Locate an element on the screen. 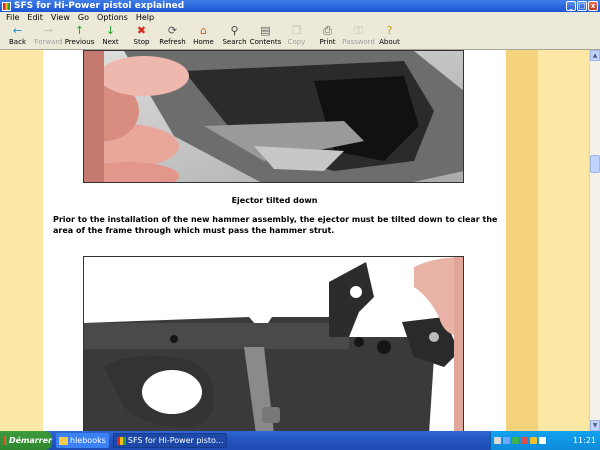 The width and height of the screenshot is (600, 450). scroll-down-button: ▼ is located at coordinates (595, 425).